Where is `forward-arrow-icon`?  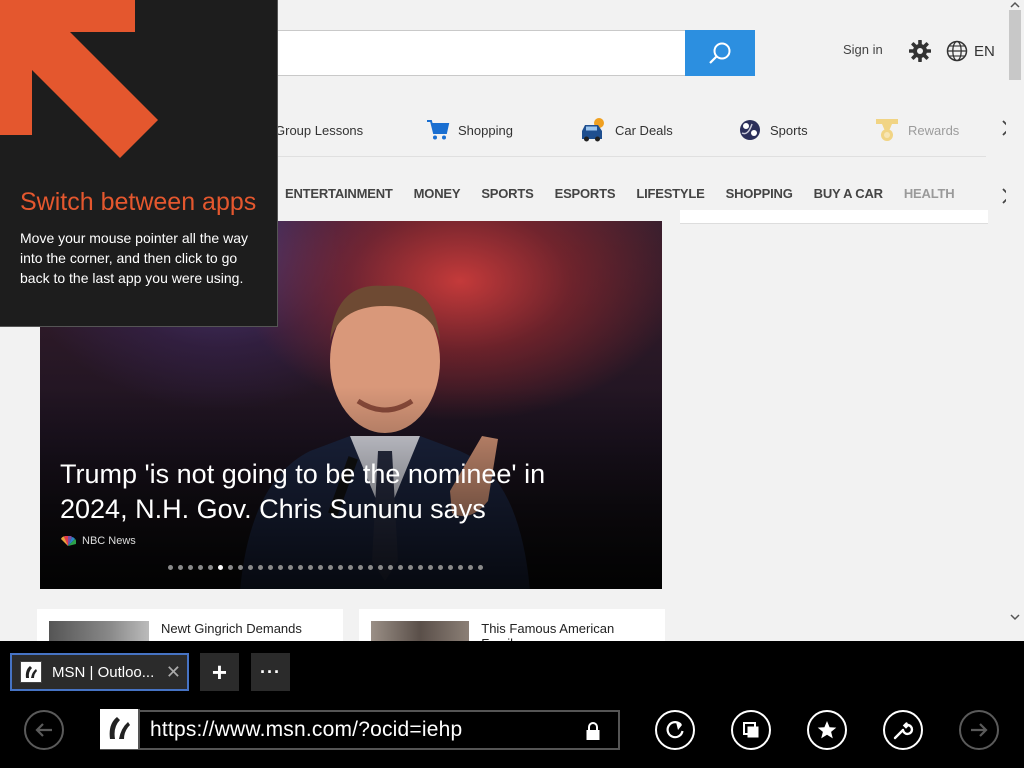 forward-arrow-icon is located at coordinates (979, 730).